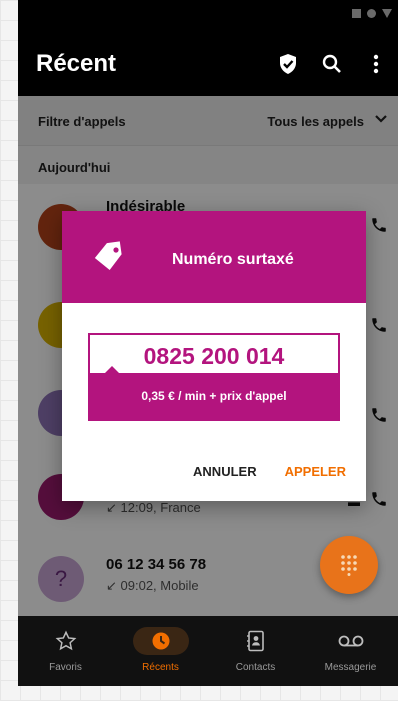 The image size is (398, 701). I want to click on more-options-icon, so click(376, 64).